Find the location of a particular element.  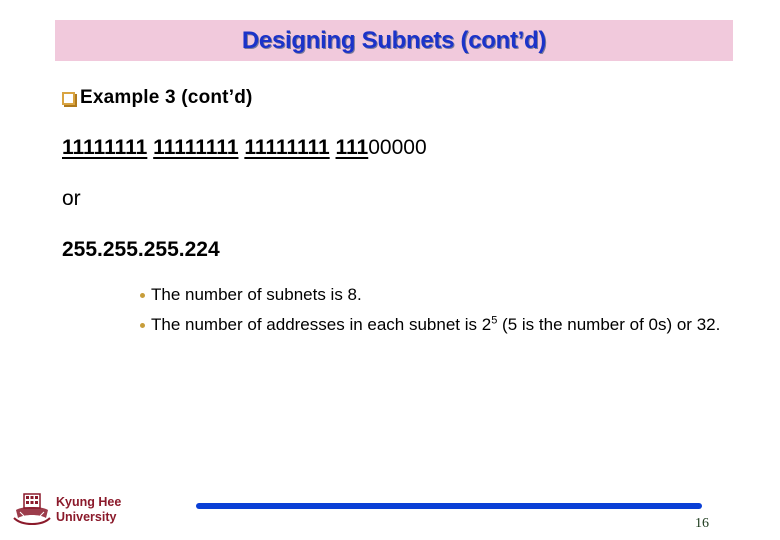

binary-mask: 11111111 11111111 11111111 11100000 is located at coordinates (244, 148).